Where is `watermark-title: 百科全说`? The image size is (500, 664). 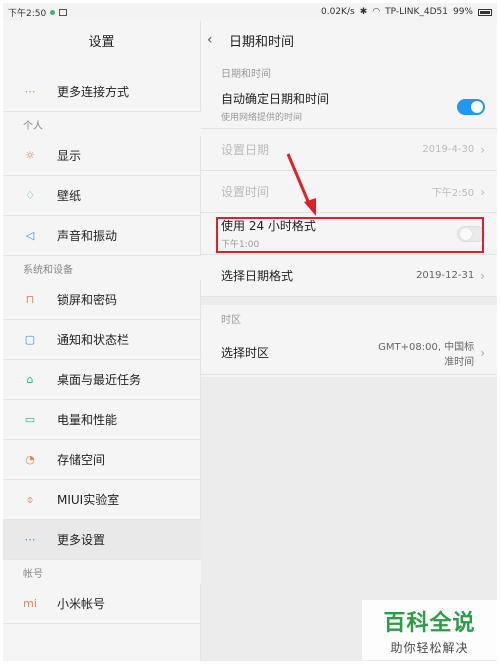
watermark-title: 百科全说 is located at coordinates (429, 623).